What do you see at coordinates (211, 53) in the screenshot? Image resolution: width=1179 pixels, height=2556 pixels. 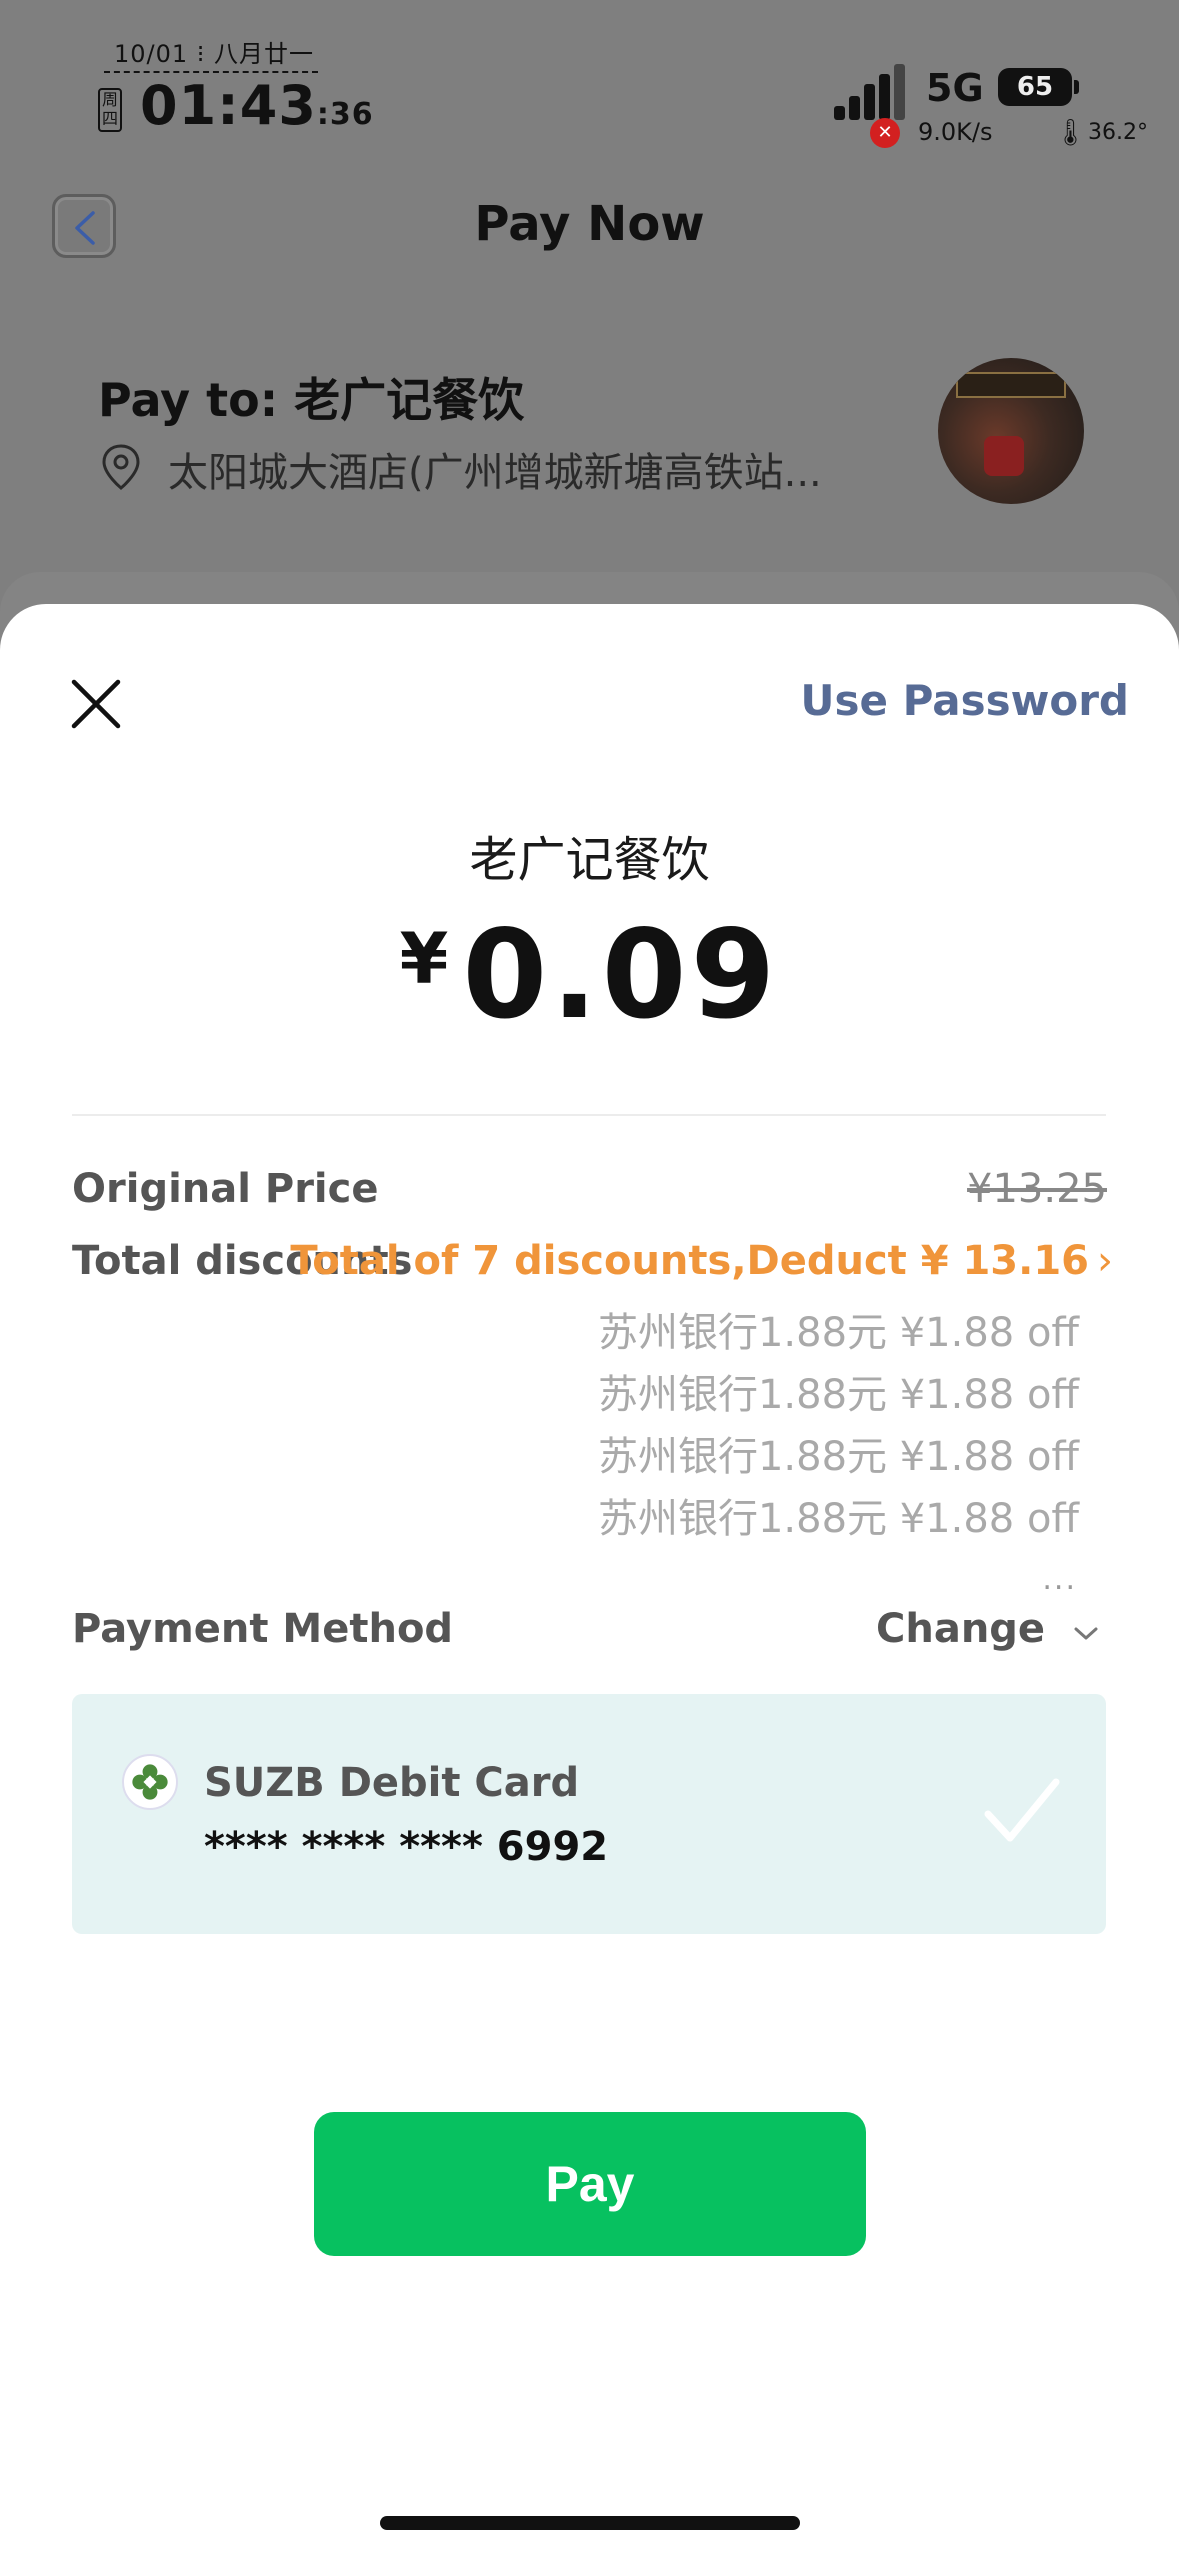 I see `status-date: 10/01 ⁝ 八月廿一` at bounding box center [211, 53].